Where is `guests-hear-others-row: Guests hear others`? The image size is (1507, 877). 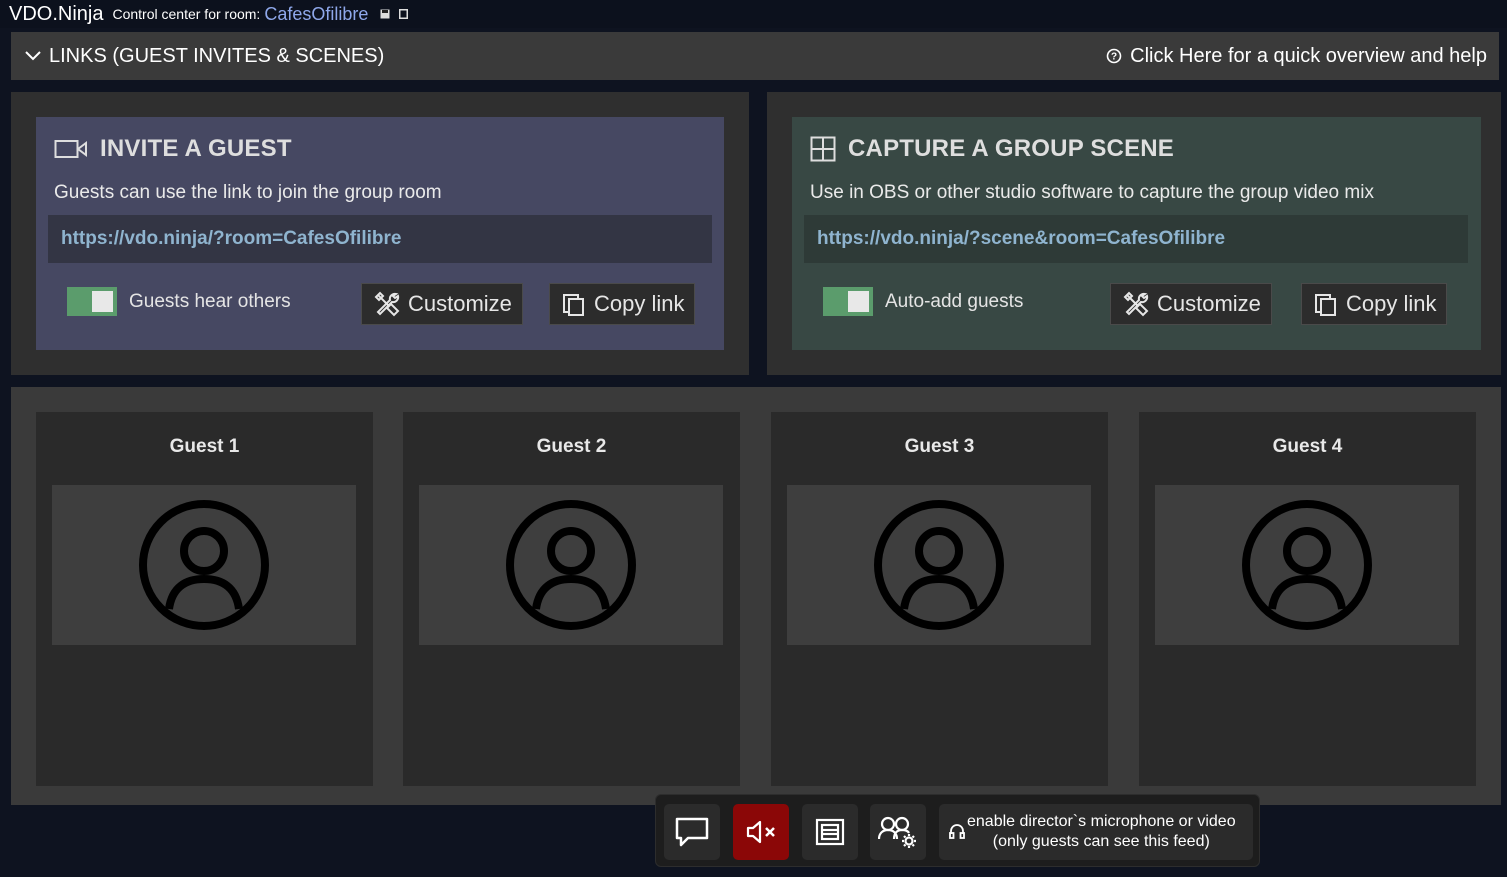 guests-hear-others-row: Guests hear others is located at coordinates (179, 301).